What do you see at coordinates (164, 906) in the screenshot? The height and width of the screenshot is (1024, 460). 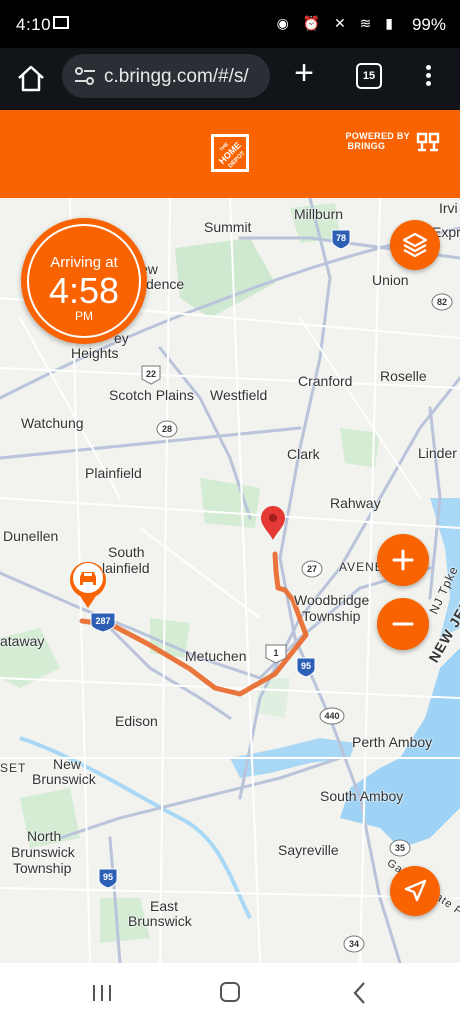 I see `map-place-label: East` at bounding box center [164, 906].